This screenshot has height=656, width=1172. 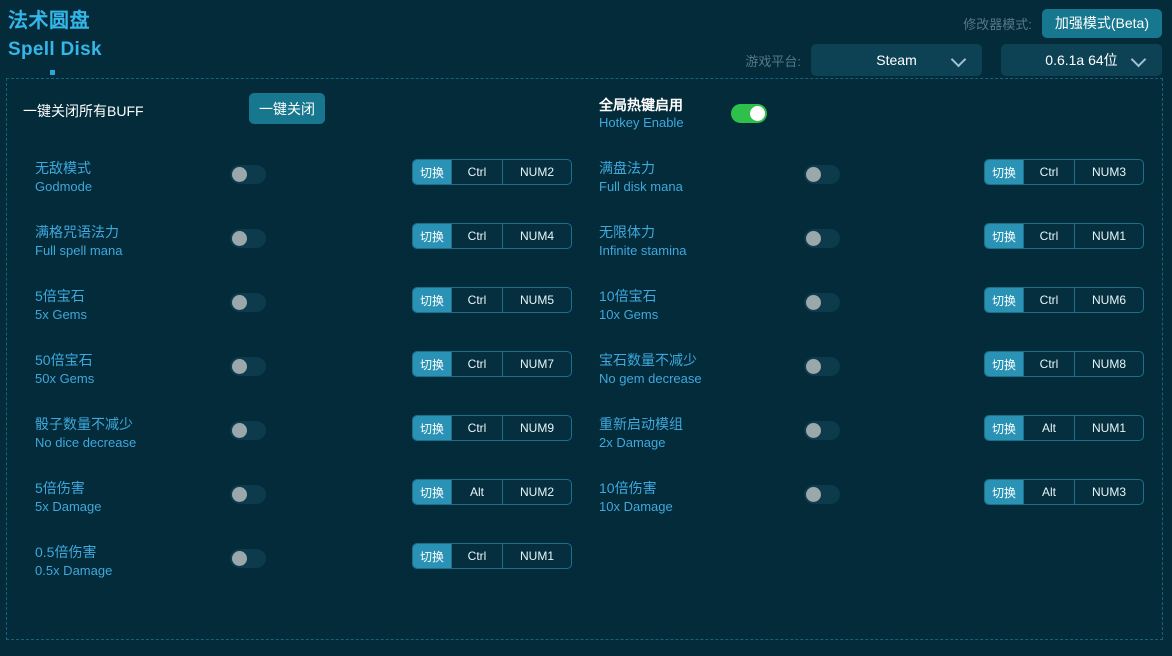 What do you see at coordinates (636, 506) in the screenshot?
I see `cheat-label-en: 10x Damage` at bounding box center [636, 506].